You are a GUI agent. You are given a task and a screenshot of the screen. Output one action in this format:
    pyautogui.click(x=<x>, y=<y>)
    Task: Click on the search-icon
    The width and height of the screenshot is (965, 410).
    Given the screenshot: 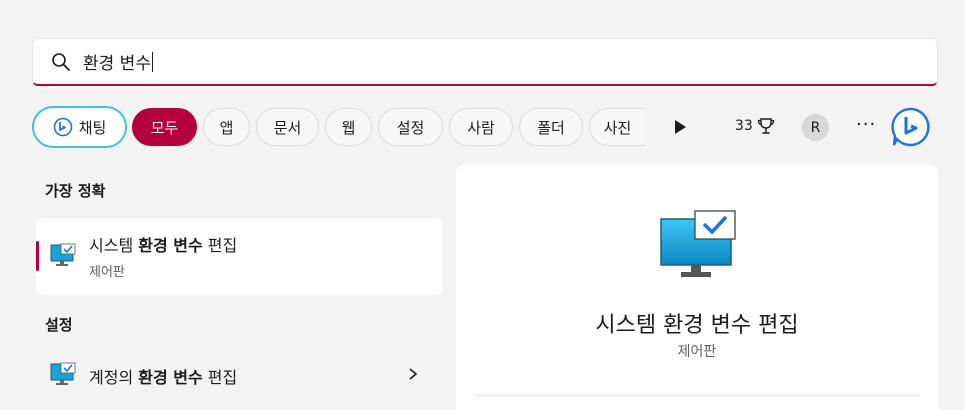 What is the action you would take?
    pyautogui.click(x=61, y=61)
    